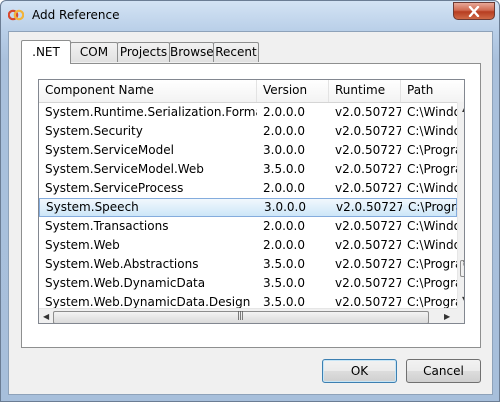 This screenshot has height=402, width=500. I want to click on scroll-left-icon: ◀, so click(46, 316).